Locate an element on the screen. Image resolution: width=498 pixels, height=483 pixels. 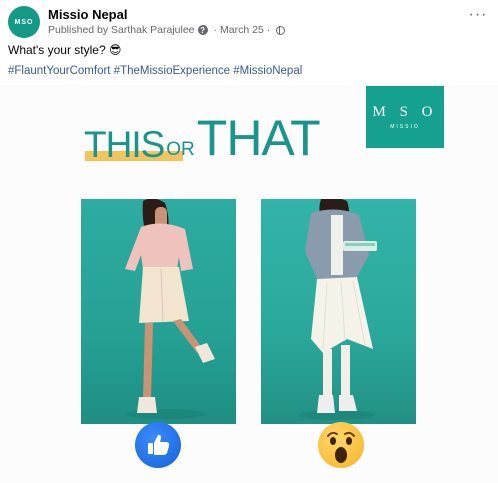
more-options-button: ··· is located at coordinates (478, 16).